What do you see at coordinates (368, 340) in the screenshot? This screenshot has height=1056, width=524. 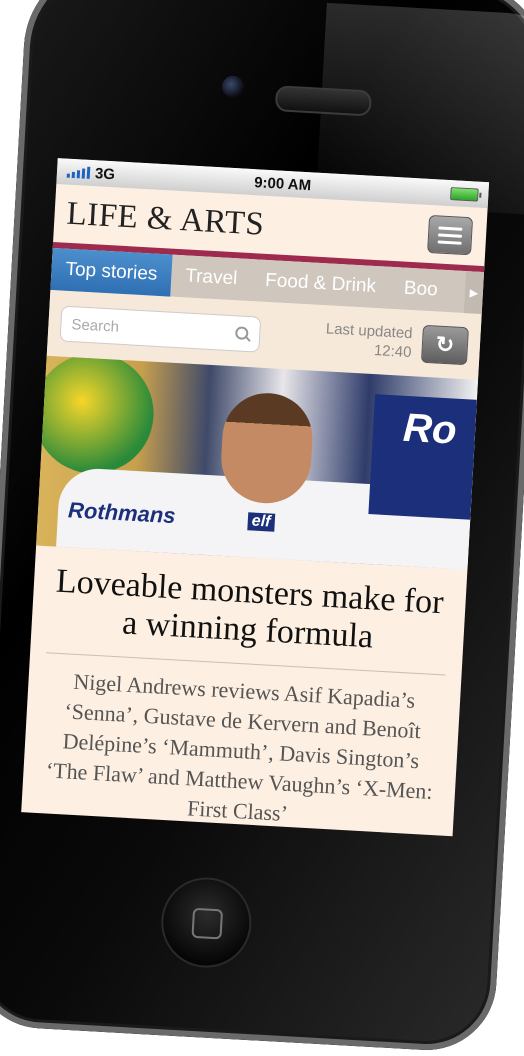 I see `last-updated: Last updated 12:40` at bounding box center [368, 340].